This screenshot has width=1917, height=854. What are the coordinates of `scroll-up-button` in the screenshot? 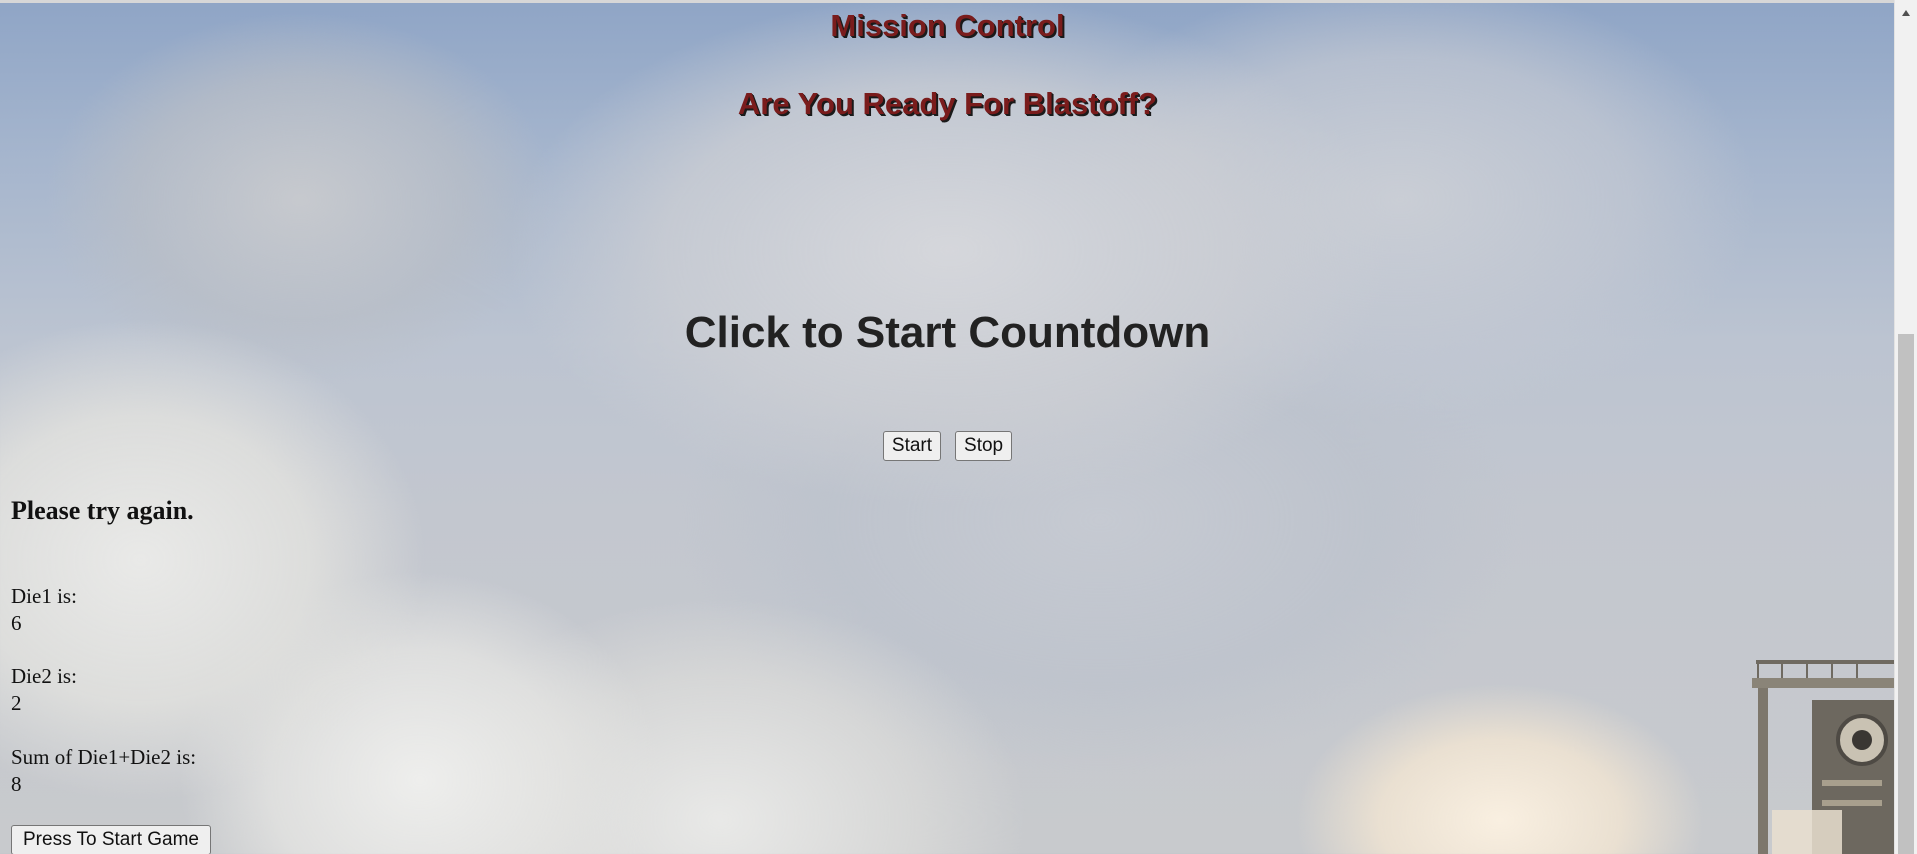 It's located at (1906, 13).